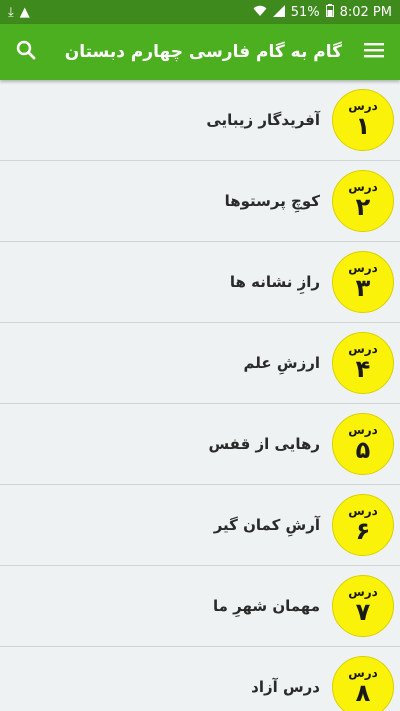  What do you see at coordinates (11, 12) in the screenshot?
I see `download-icon: ⤓` at bounding box center [11, 12].